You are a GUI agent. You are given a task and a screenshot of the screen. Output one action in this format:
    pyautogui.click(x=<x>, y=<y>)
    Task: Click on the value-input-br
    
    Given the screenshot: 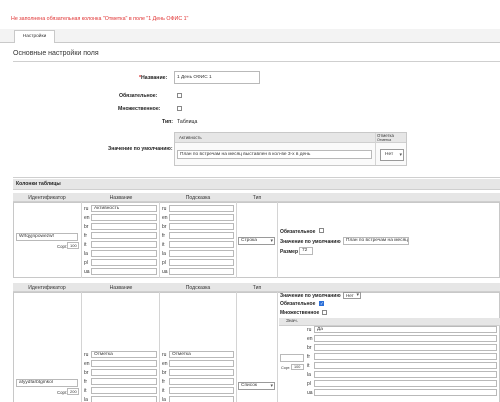 What is the action you would take?
    pyautogui.click(x=405, y=347)
    